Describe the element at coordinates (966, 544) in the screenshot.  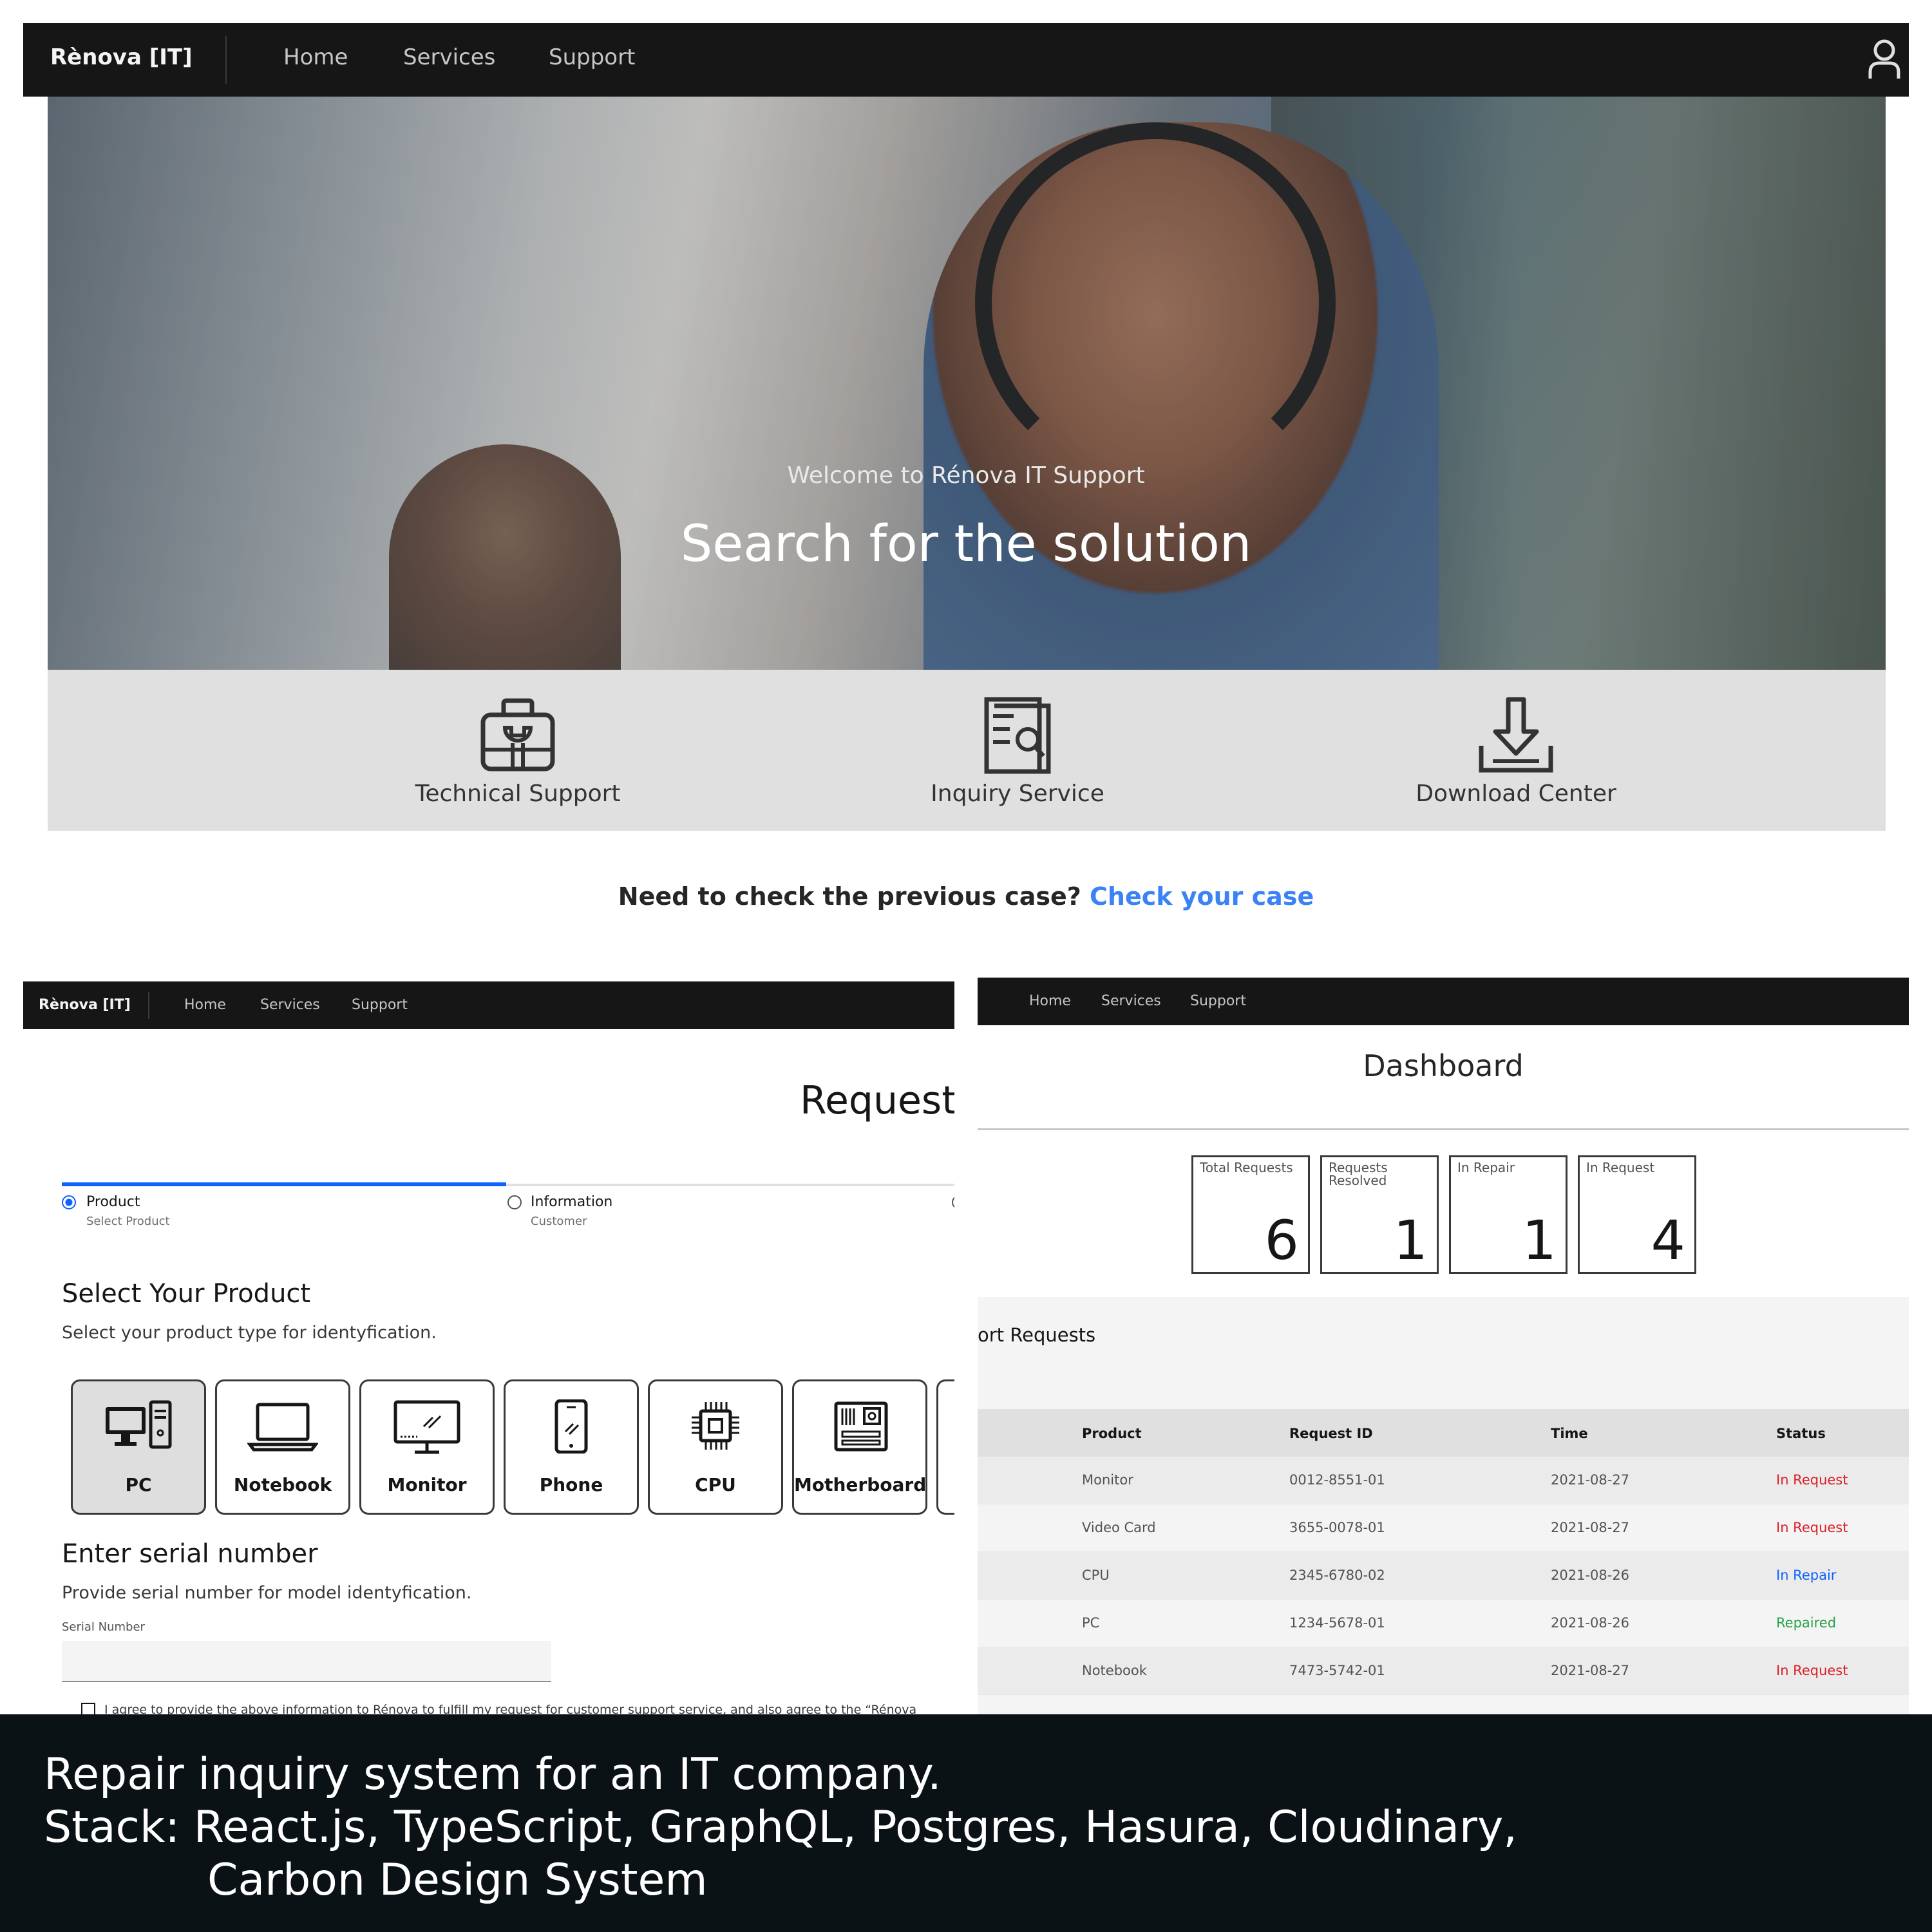
I see `hero-title: Search for the solution` at that location.